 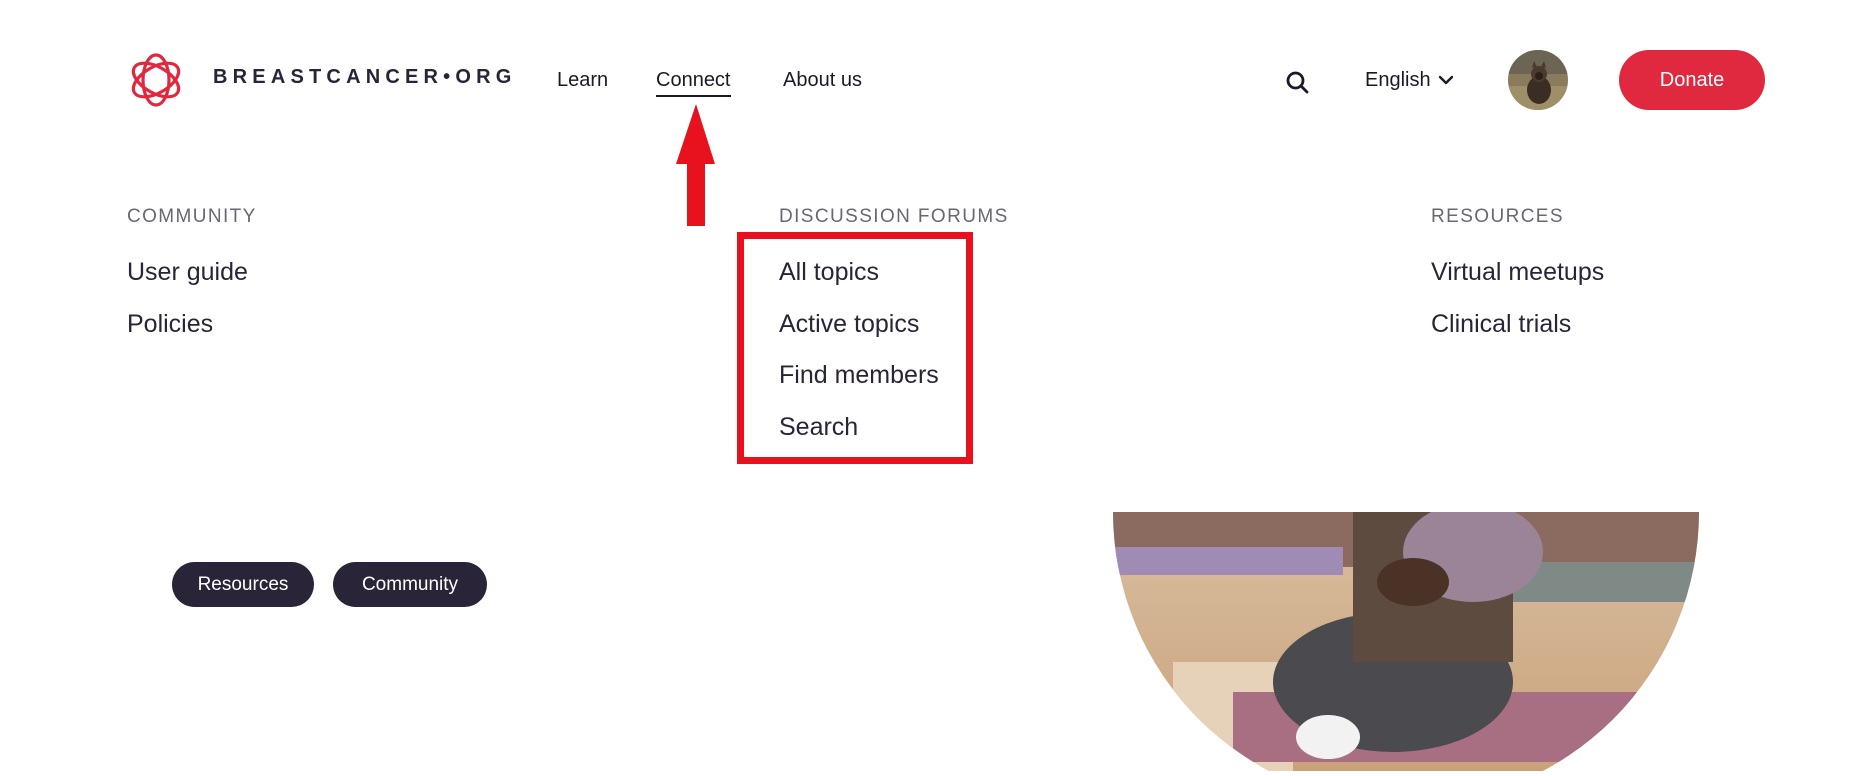 I want to click on chip-community: Community, so click(x=410, y=584).